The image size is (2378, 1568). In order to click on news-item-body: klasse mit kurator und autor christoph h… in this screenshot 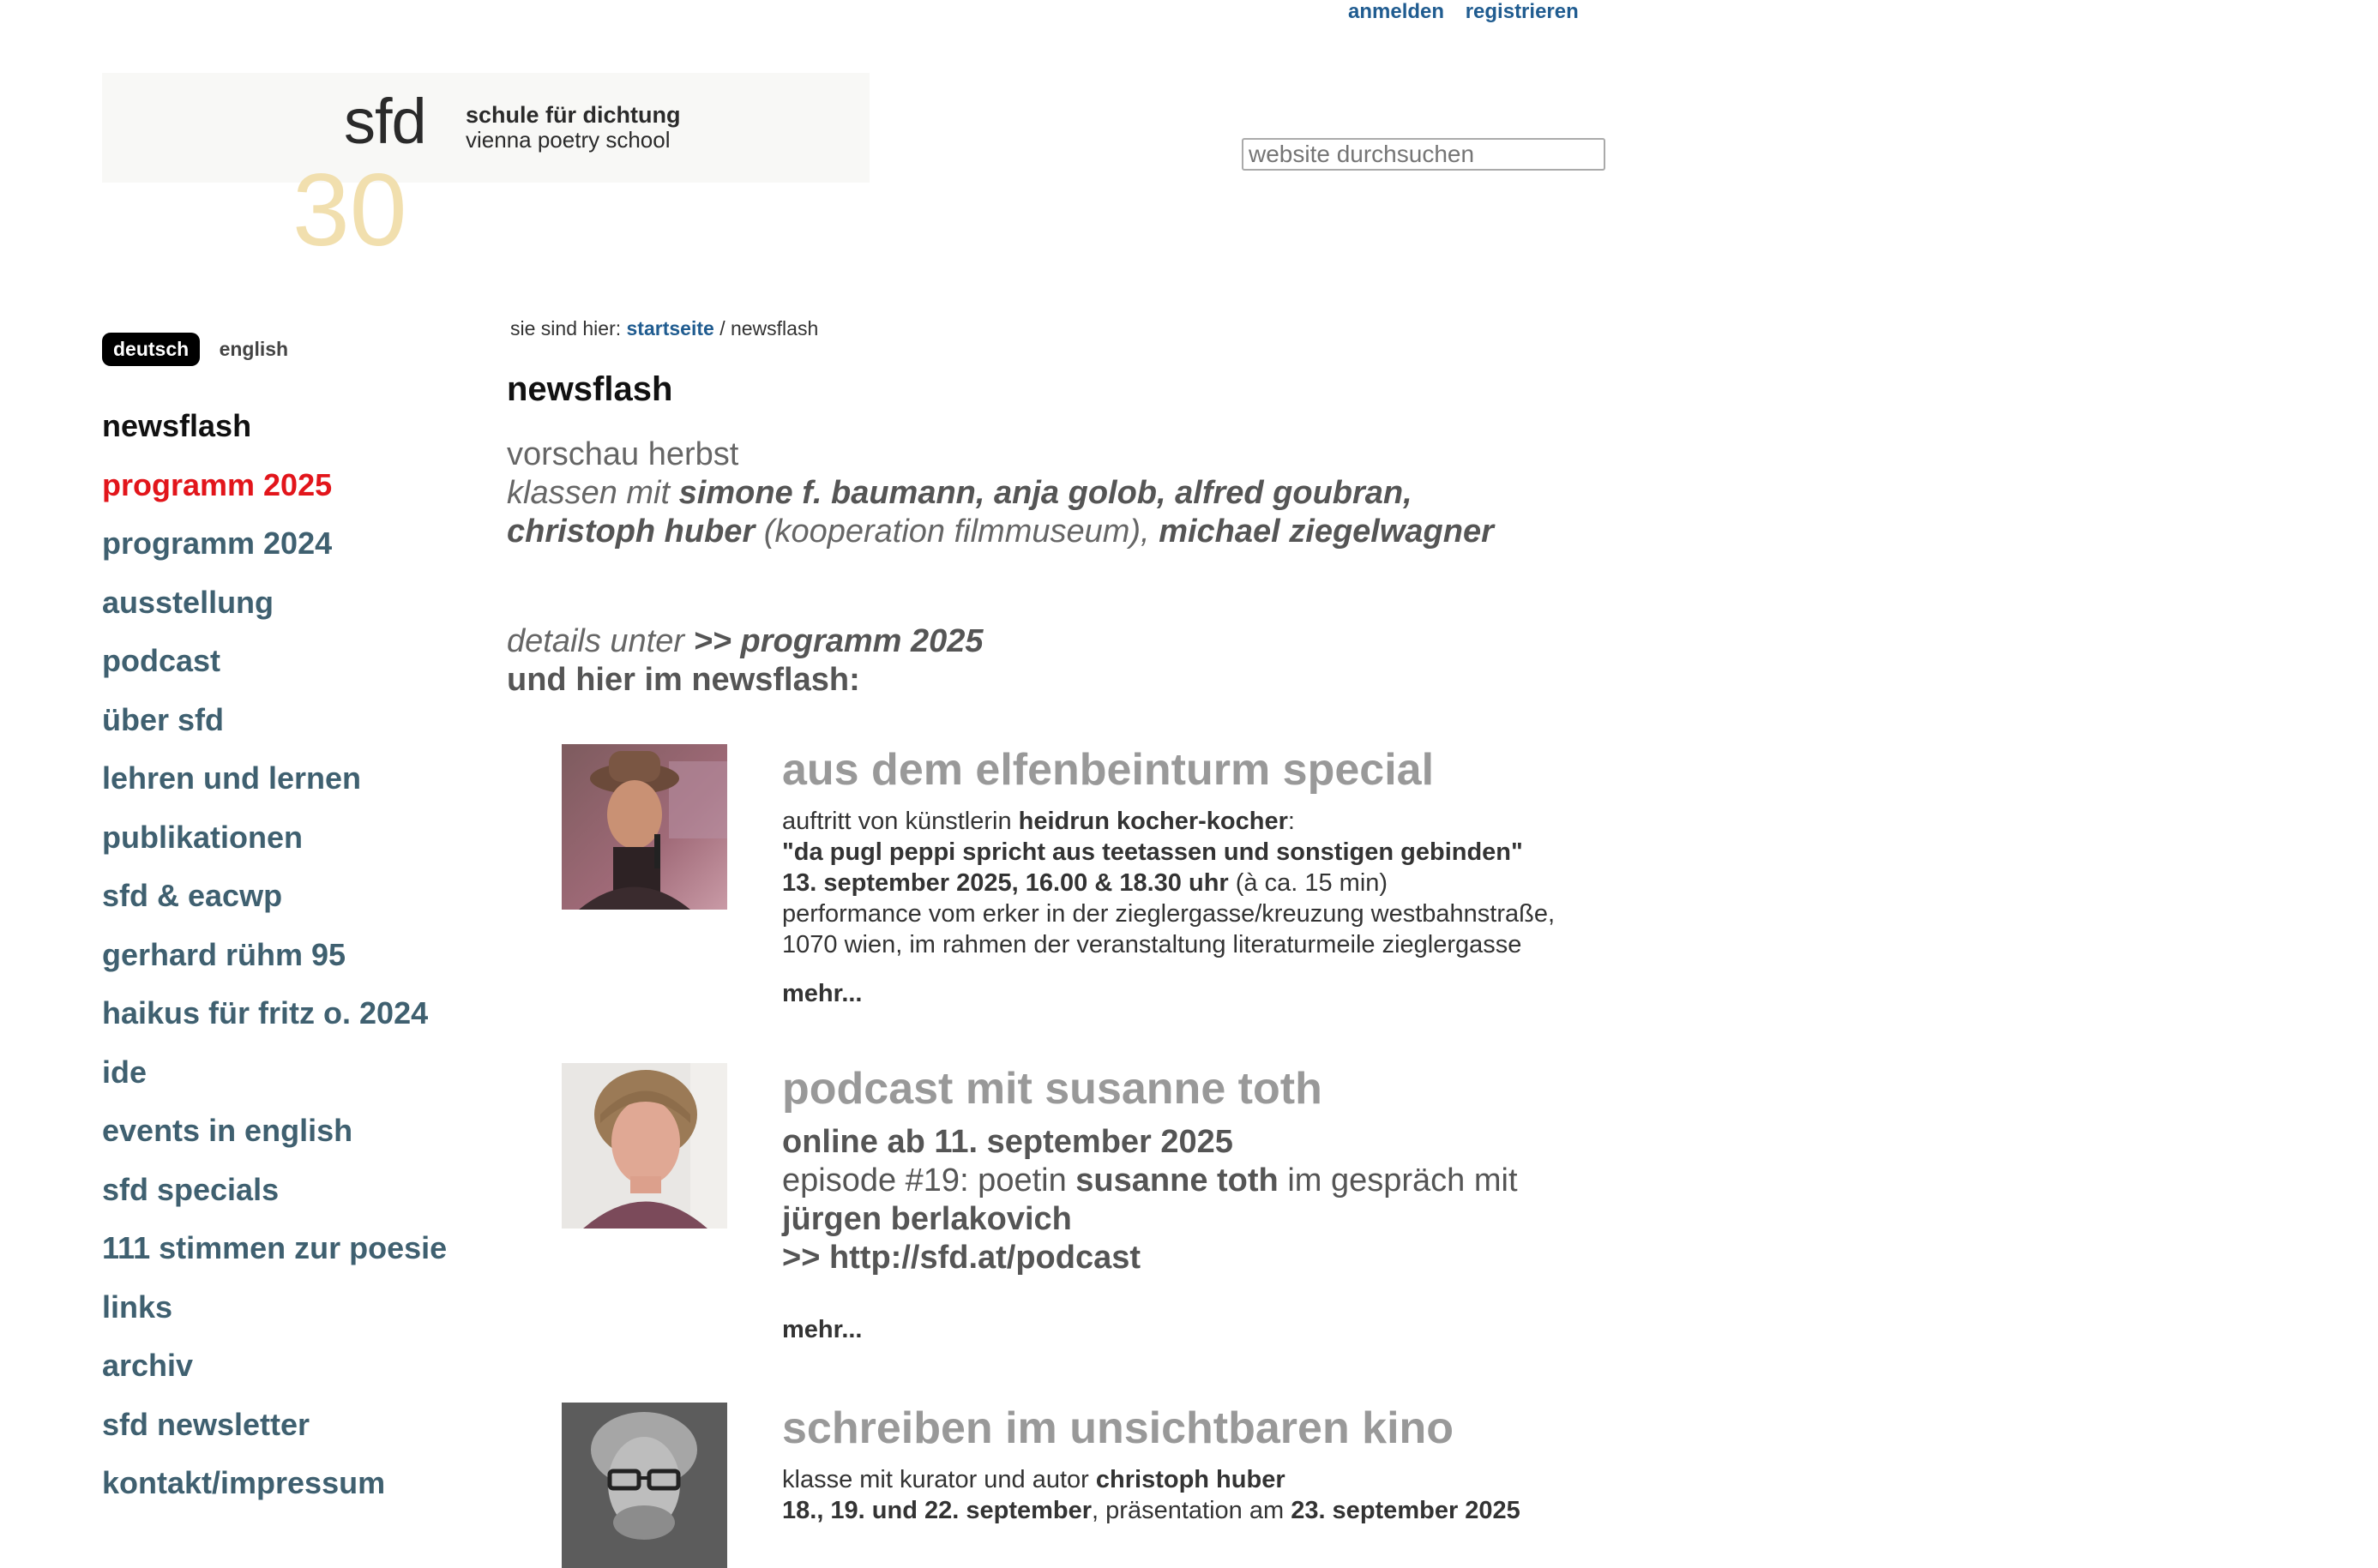, I will do `click(1232, 1495)`.